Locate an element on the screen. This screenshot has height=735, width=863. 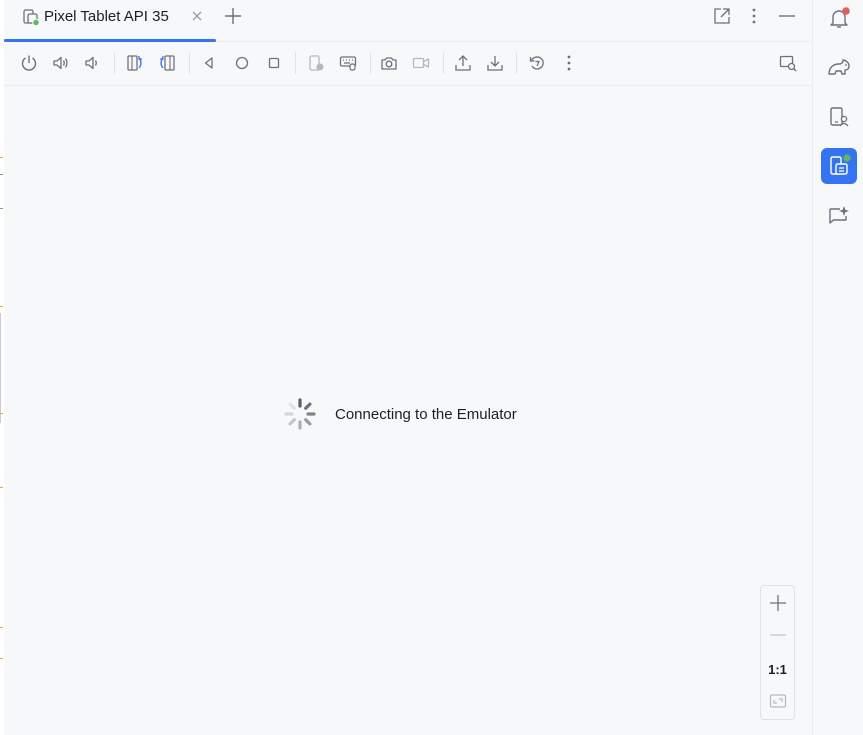
volume-down-button is located at coordinates (92, 63).